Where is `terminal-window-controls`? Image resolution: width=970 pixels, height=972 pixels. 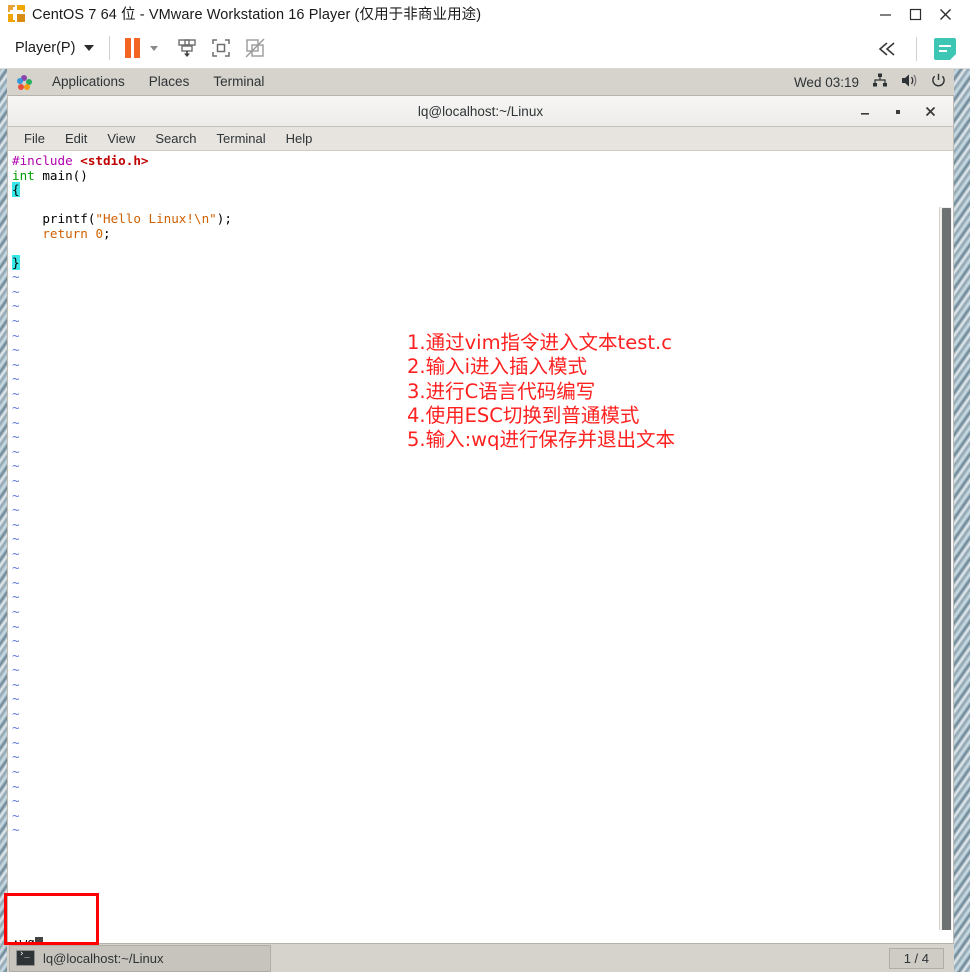 terminal-window-controls is located at coordinates (897, 111).